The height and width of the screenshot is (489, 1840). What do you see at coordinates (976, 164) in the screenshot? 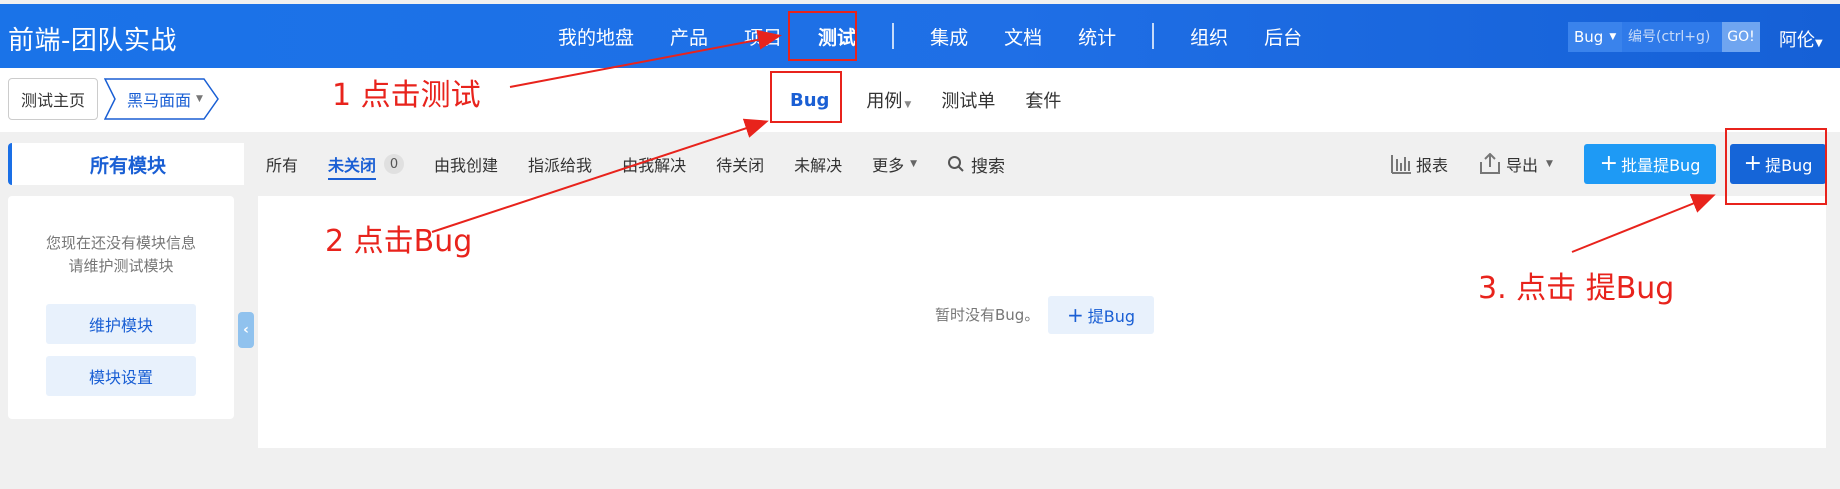
I see `search-toggle: 搜索` at bounding box center [976, 164].